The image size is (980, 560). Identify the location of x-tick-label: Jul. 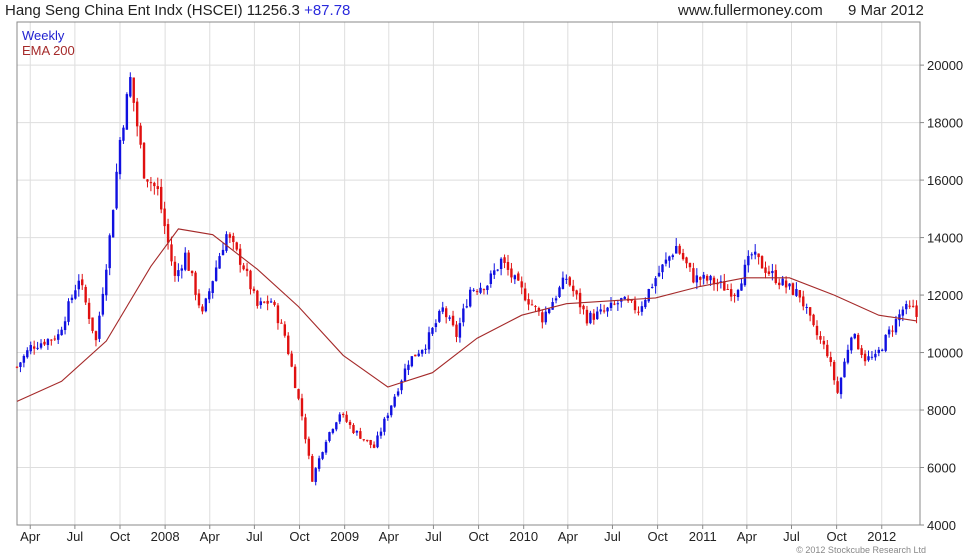
(612, 536).